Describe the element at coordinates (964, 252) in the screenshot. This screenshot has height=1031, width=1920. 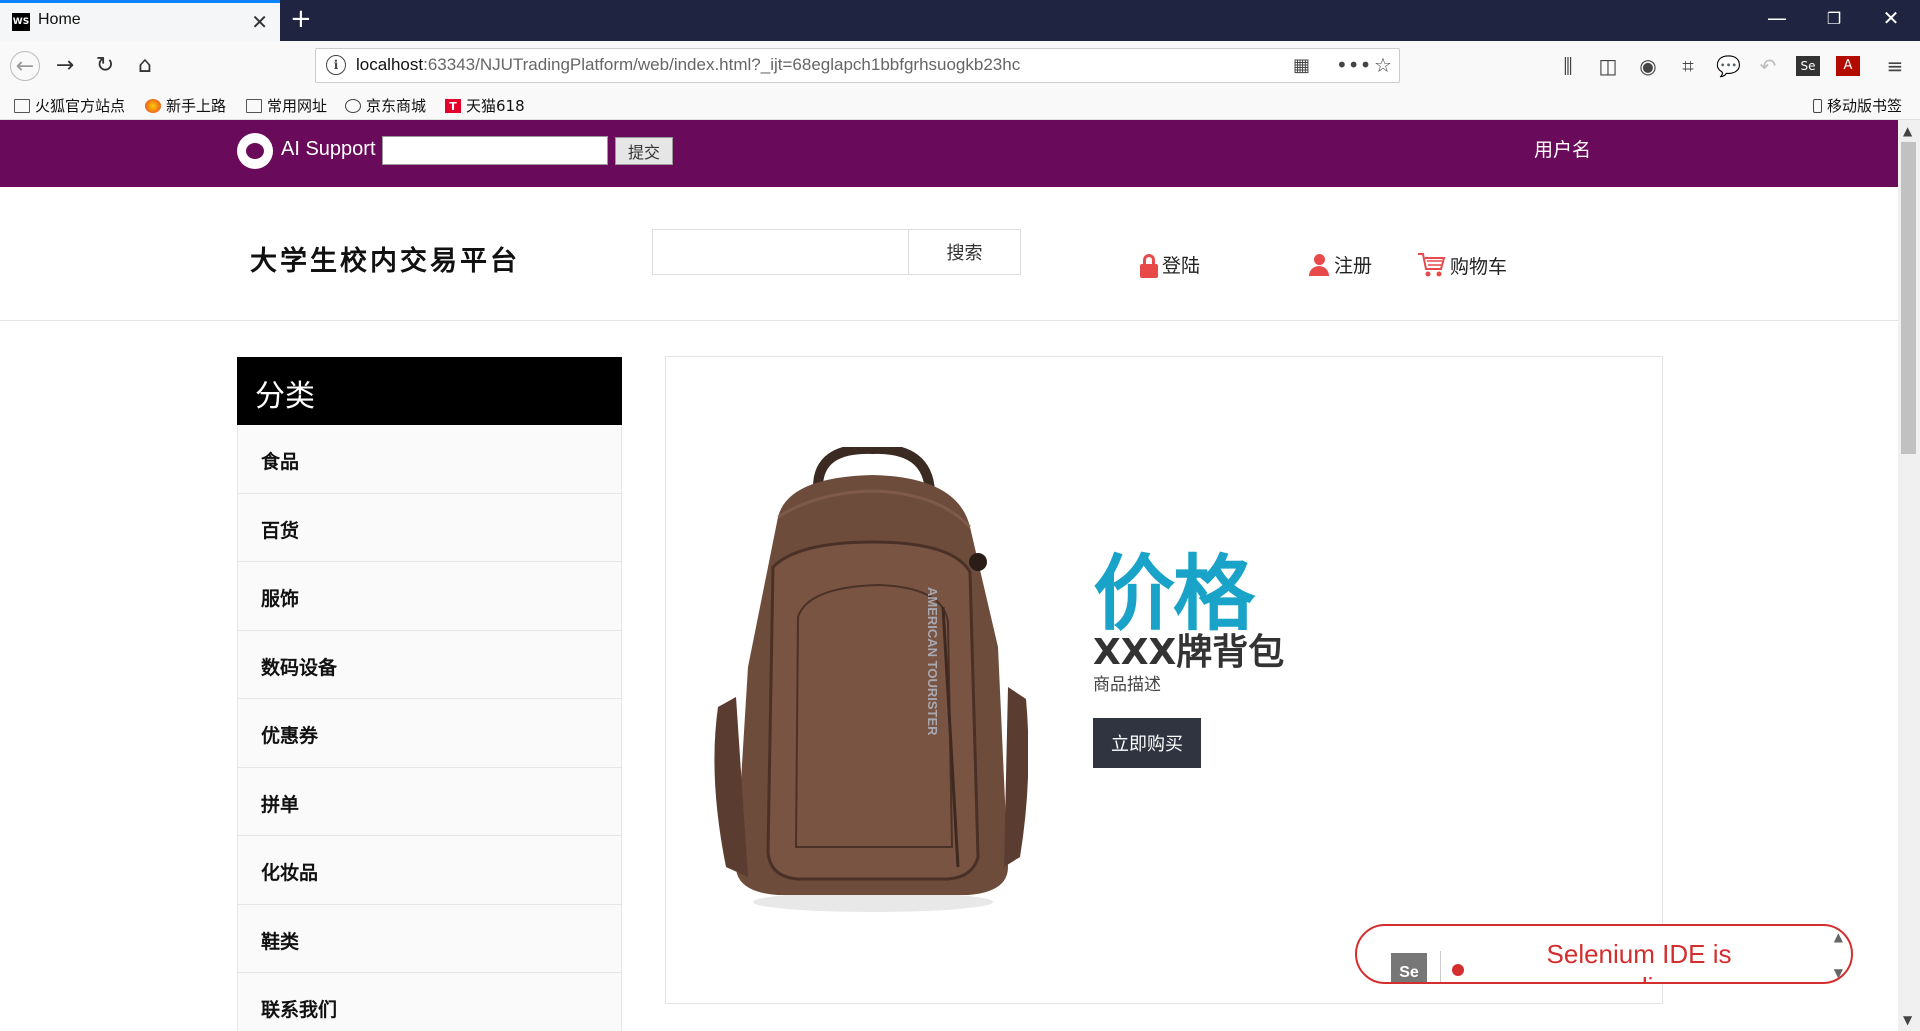
I see `search-button: 搜索` at that location.